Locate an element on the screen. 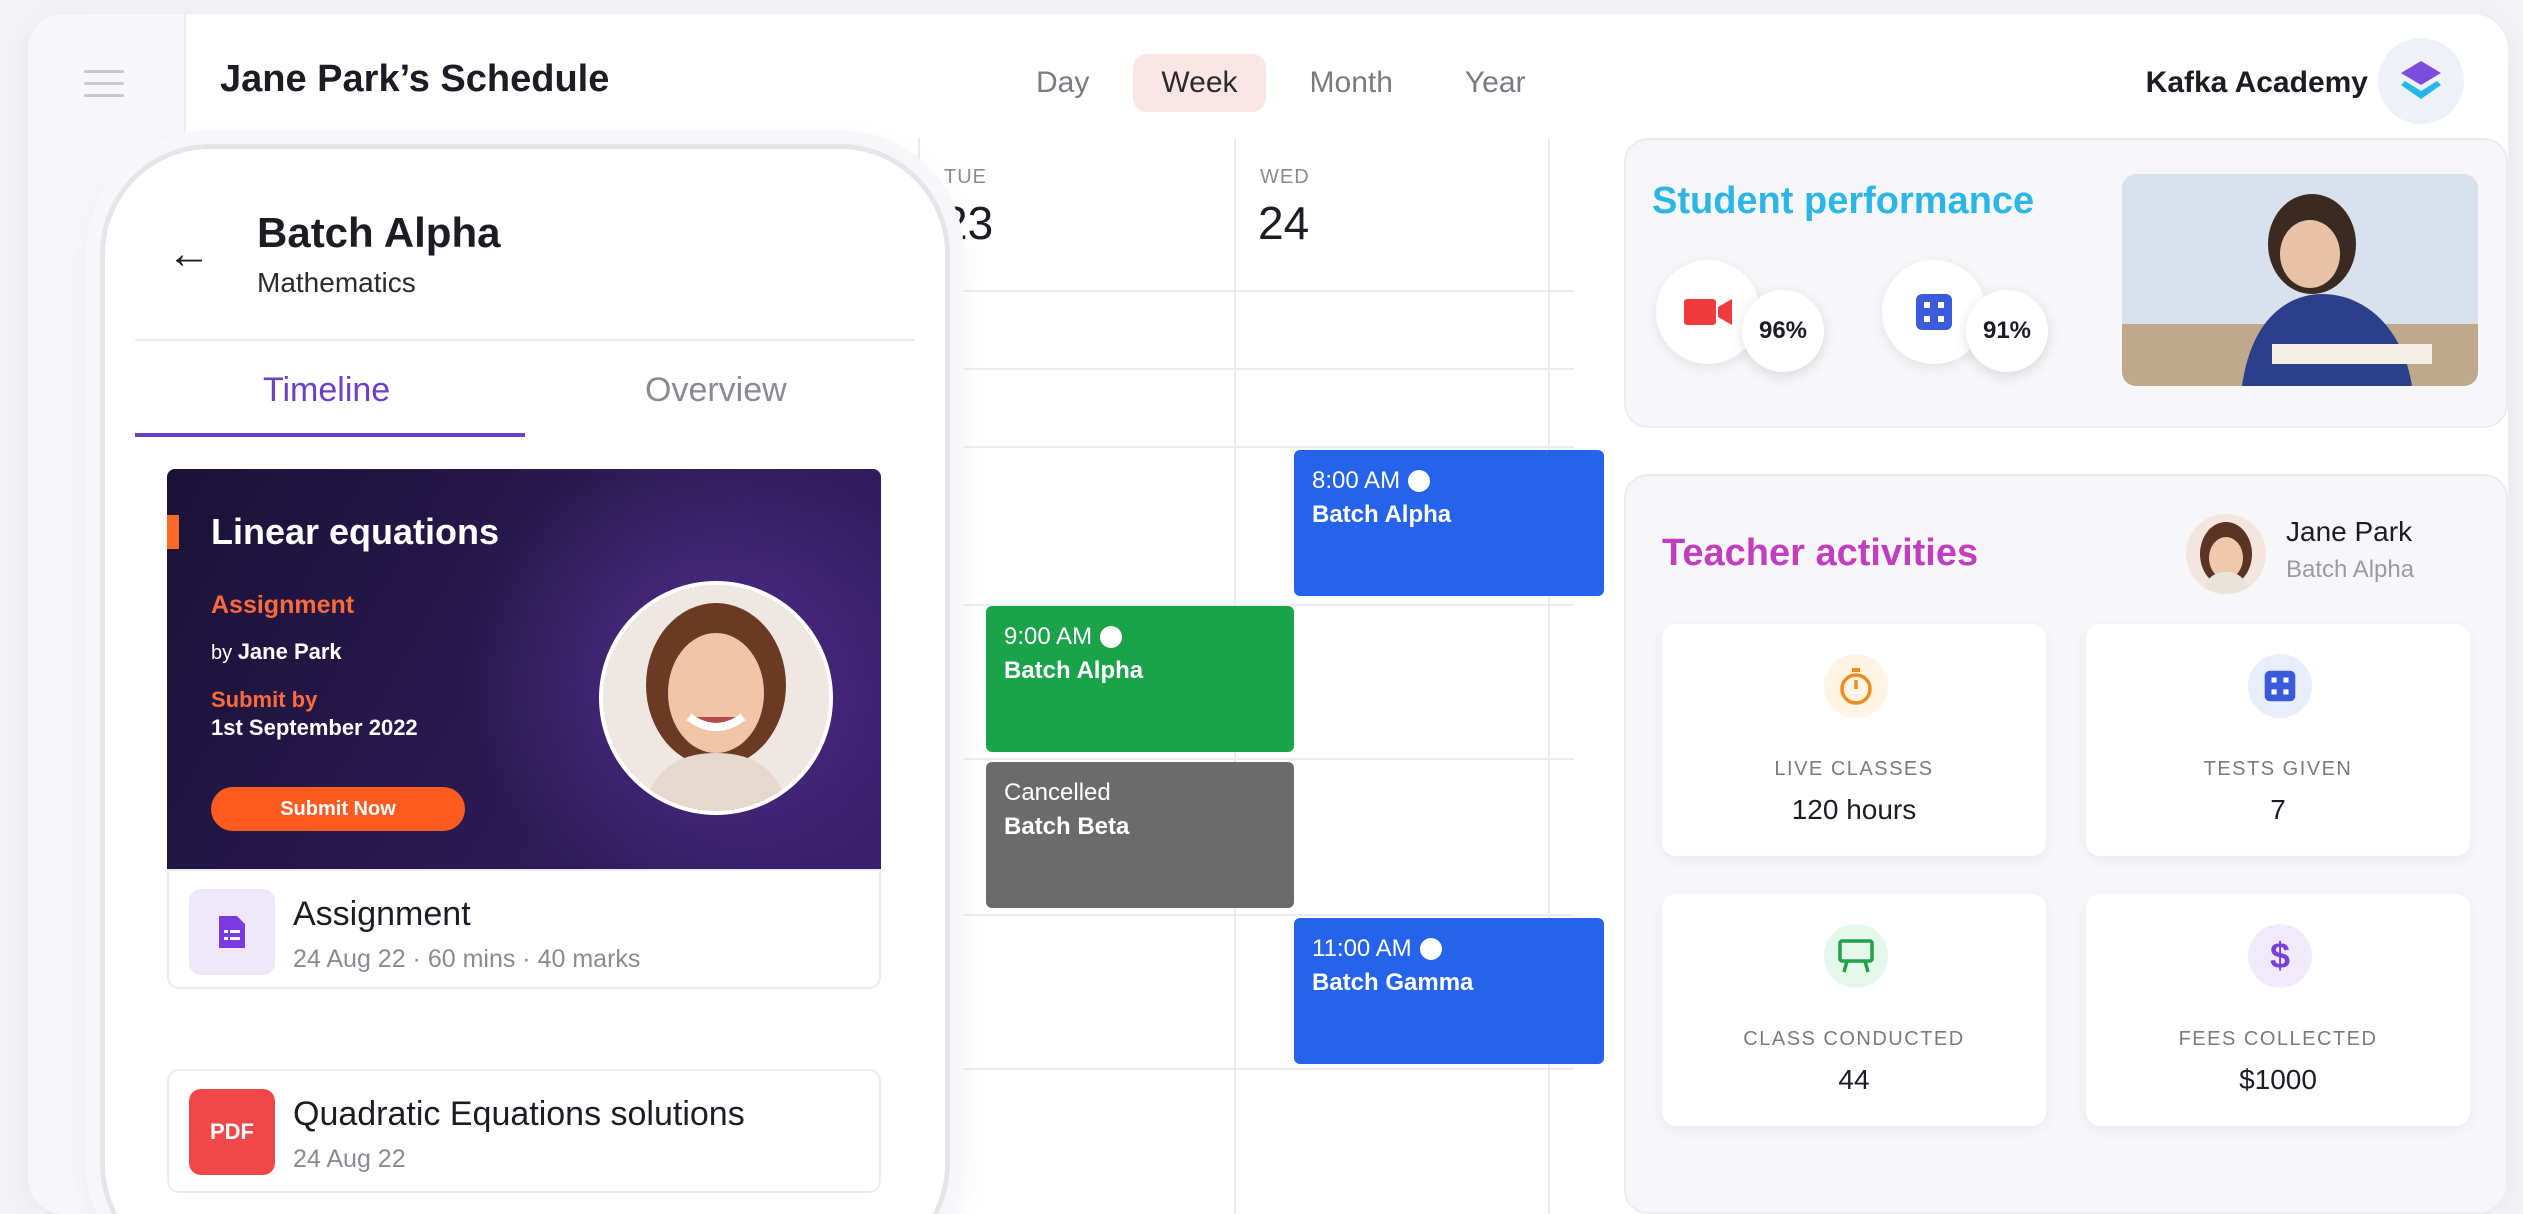 The image size is (2523, 1214). stat-label: FEES COLLECTED is located at coordinates (2278, 1039).